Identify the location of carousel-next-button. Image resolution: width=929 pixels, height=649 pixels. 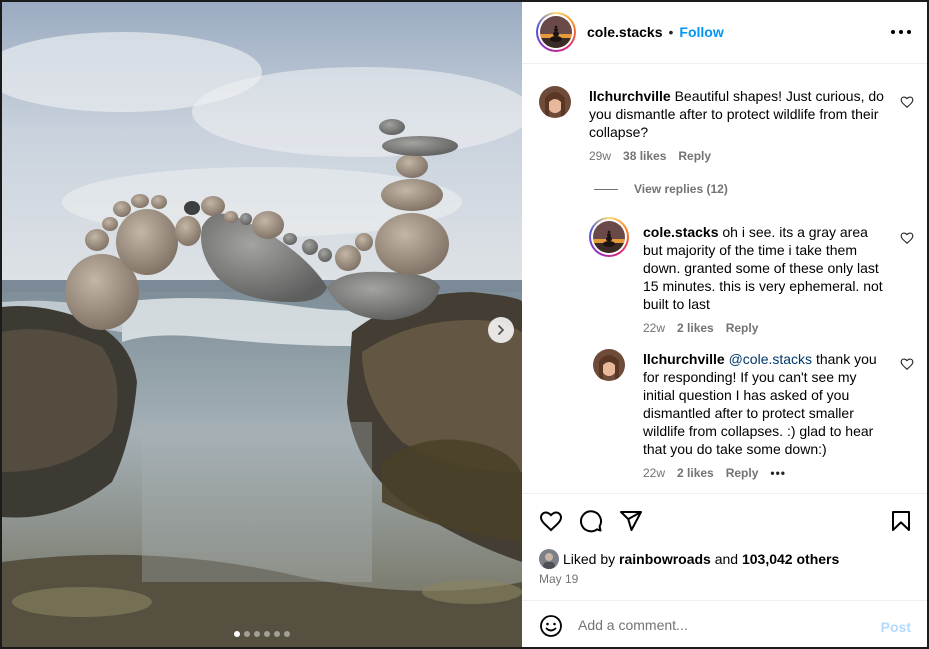
(501, 330).